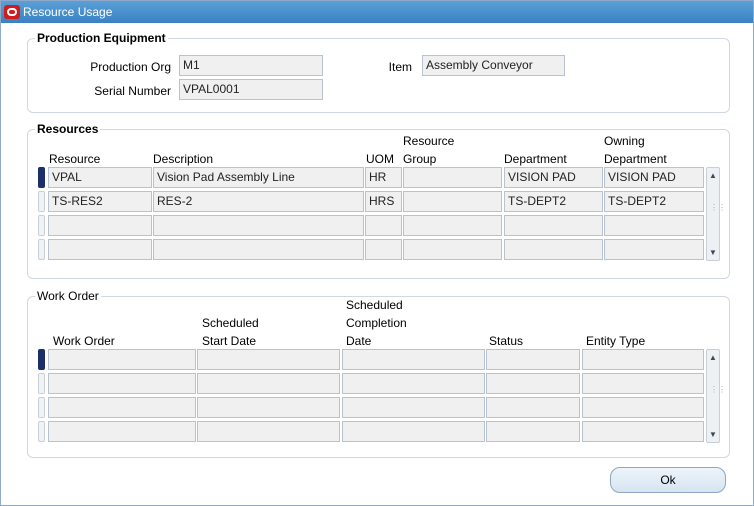  I want to click on col-header-owning-department-line2: Department, so click(635, 159).